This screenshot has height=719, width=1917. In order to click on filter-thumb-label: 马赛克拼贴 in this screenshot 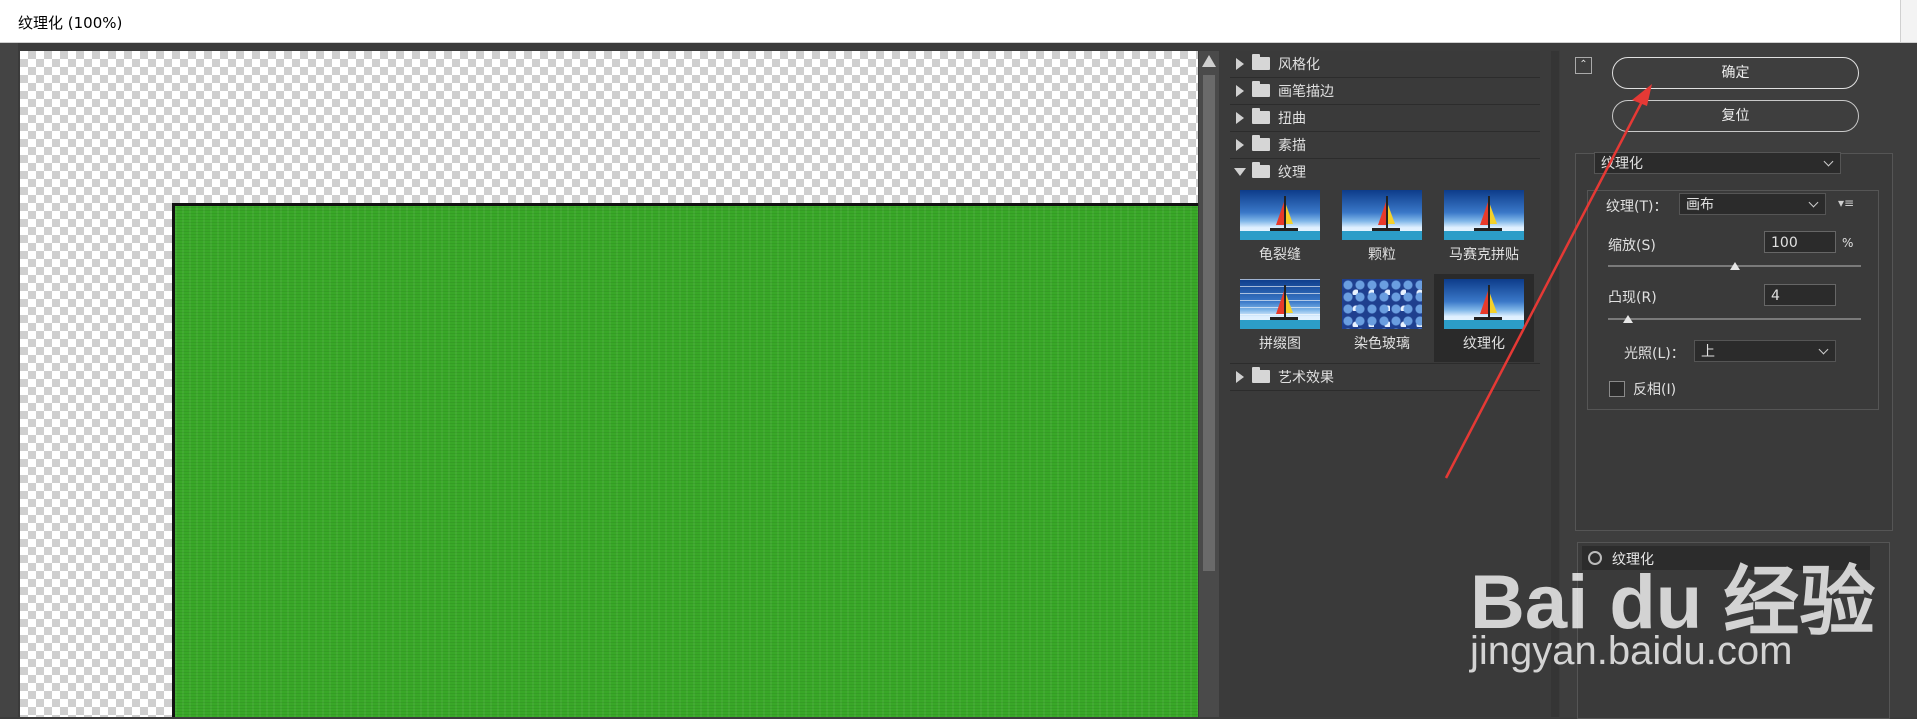, I will do `click(1484, 255)`.